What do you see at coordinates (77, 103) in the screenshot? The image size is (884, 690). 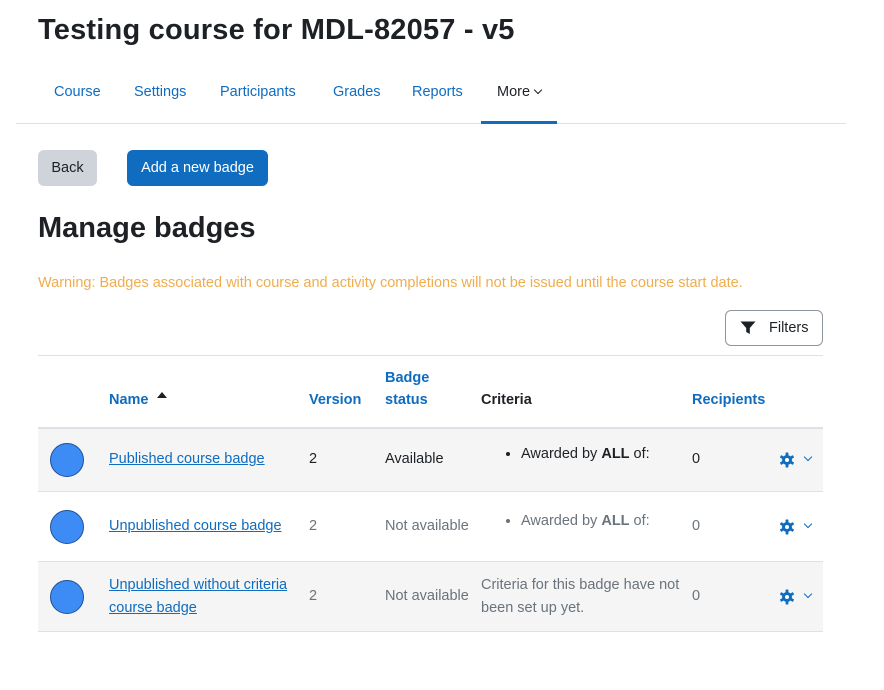 I see `tab-course: Course` at bounding box center [77, 103].